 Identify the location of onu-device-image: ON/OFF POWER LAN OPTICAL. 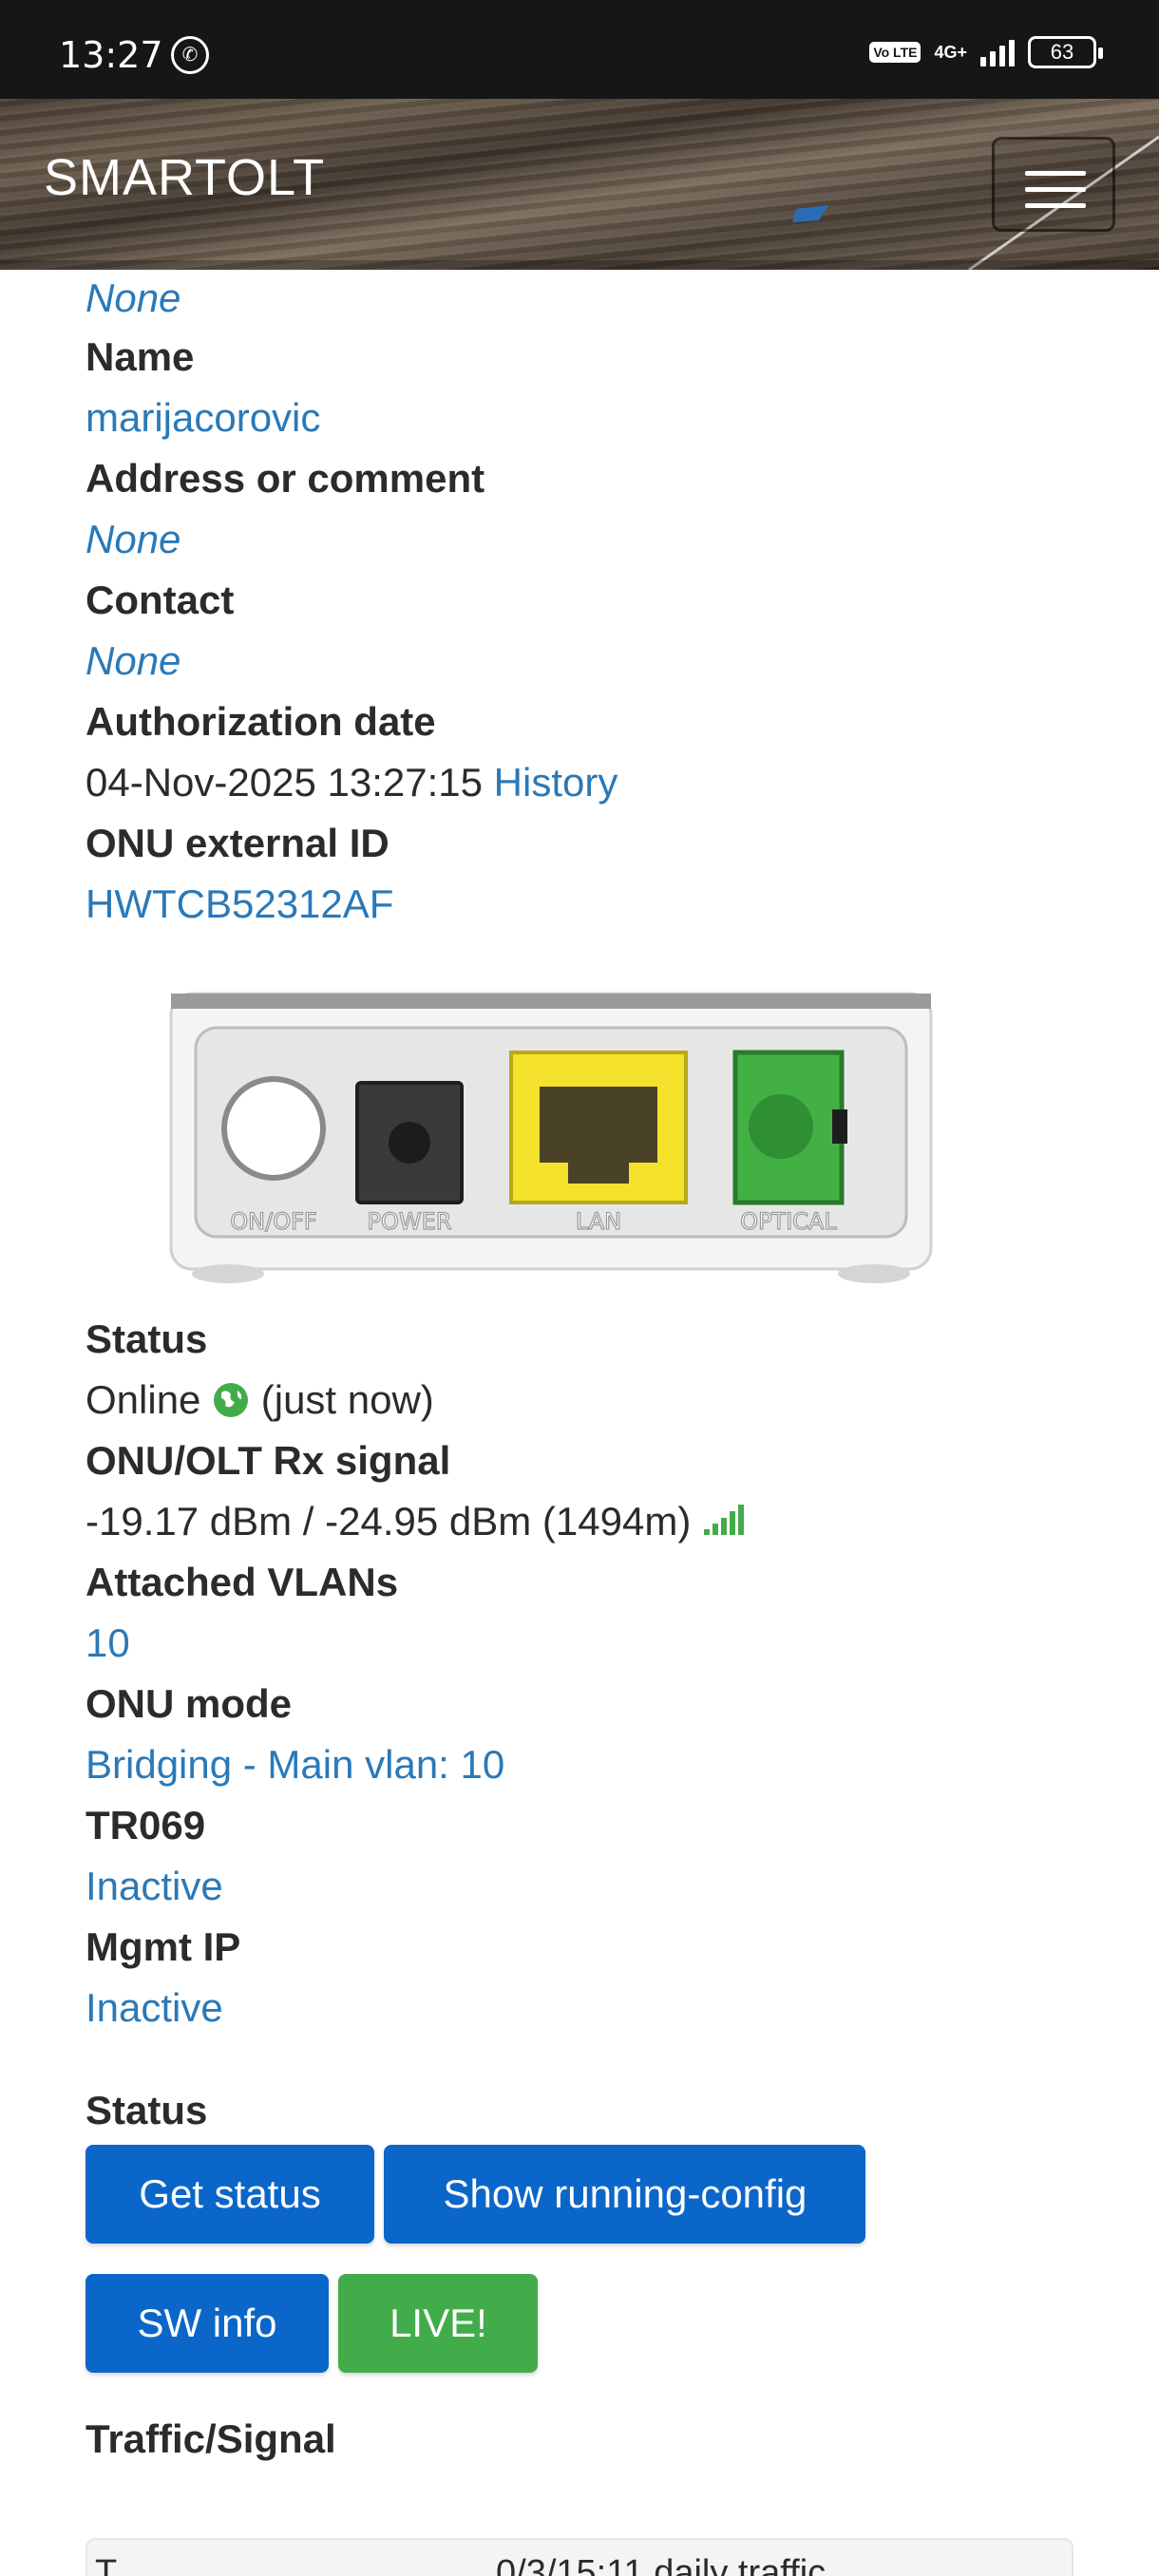
(551, 1140).